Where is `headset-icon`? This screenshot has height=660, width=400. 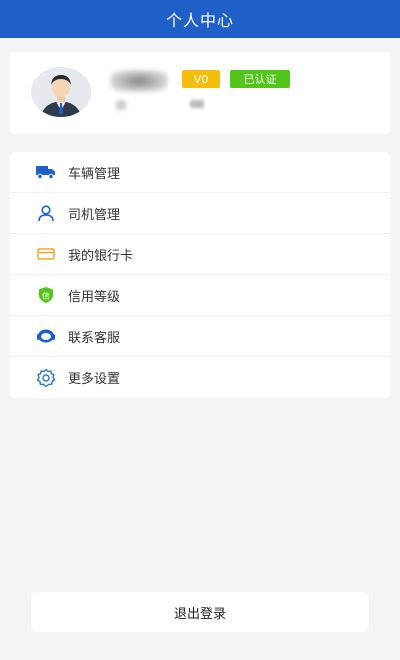 headset-icon is located at coordinates (46, 336).